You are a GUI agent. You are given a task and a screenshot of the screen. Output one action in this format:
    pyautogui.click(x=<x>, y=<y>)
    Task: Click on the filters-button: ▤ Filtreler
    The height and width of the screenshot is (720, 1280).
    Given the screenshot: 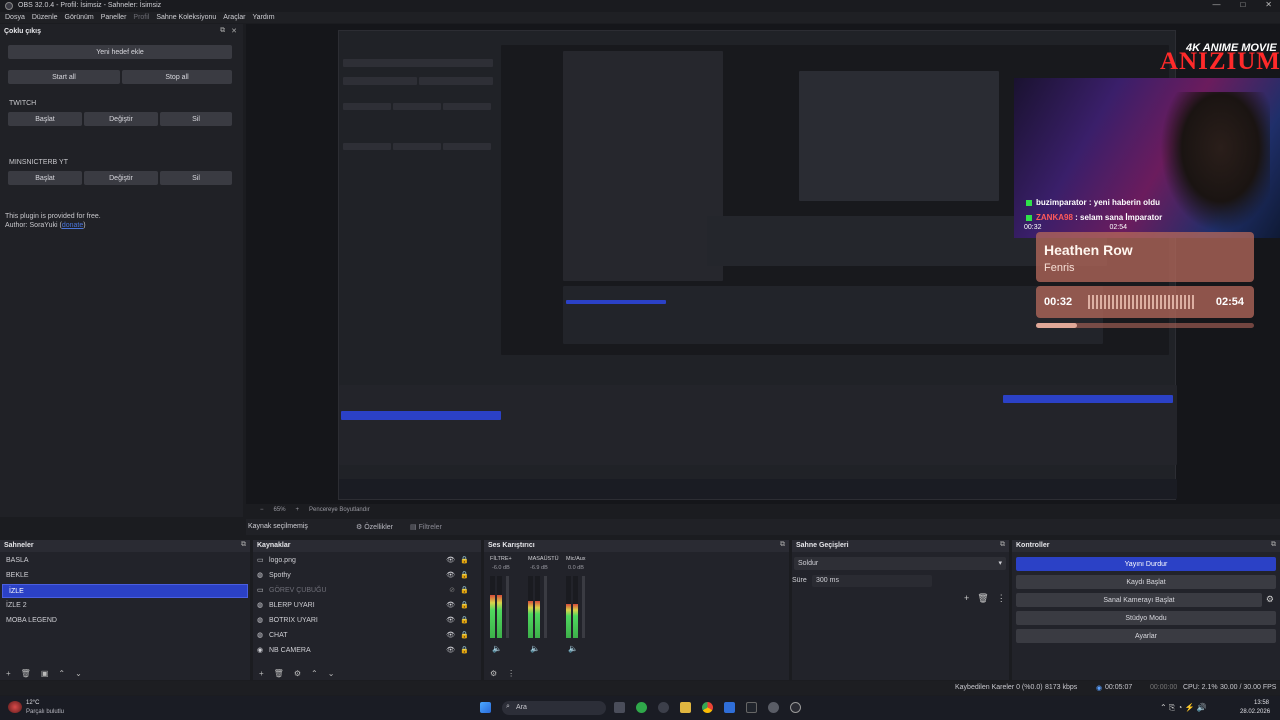 What is the action you would take?
    pyautogui.click(x=426, y=527)
    